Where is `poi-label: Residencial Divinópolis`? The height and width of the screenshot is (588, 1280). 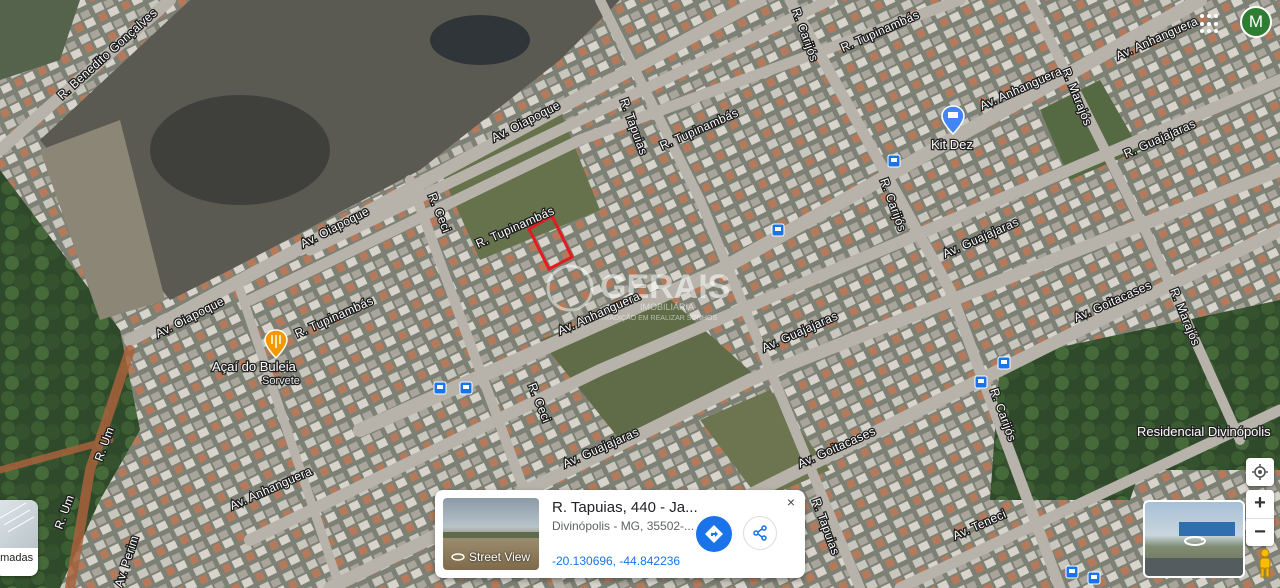 poi-label: Residencial Divinópolis is located at coordinates (1204, 431).